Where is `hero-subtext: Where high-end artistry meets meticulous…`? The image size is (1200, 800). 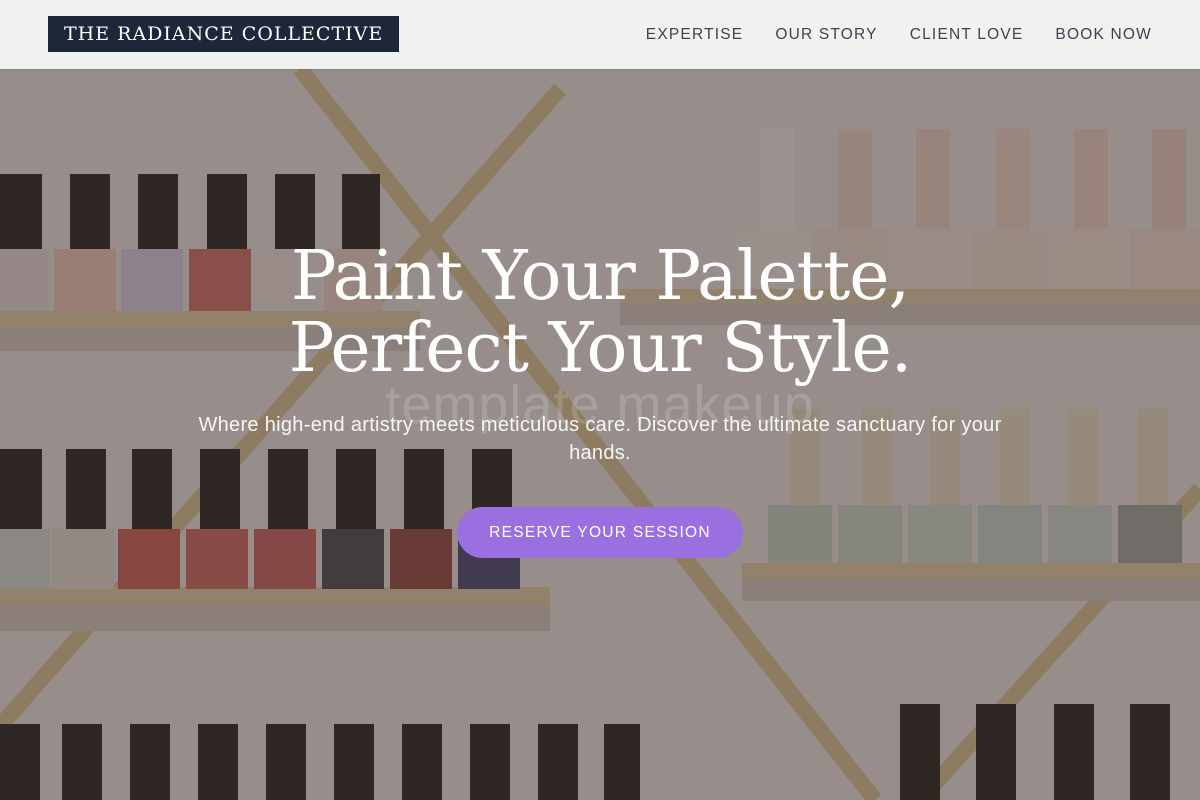 hero-subtext: Where high-end artistry meets meticulous… is located at coordinates (600, 439).